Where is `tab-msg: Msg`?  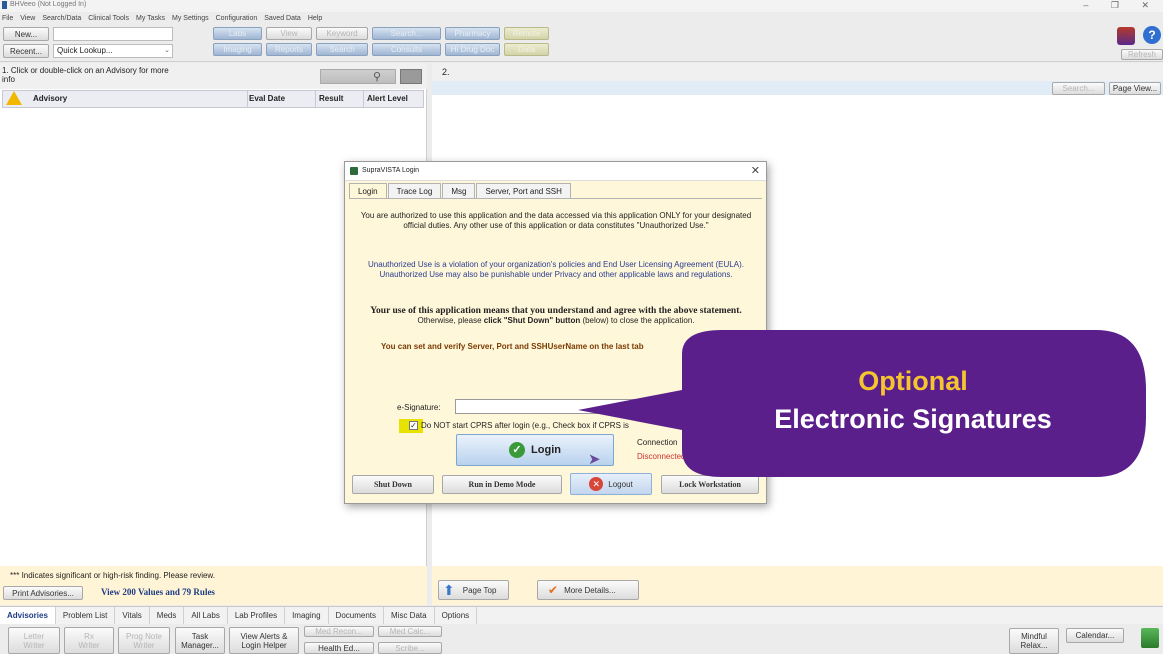
tab-msg: Msg is located at coordinates (459, 190).